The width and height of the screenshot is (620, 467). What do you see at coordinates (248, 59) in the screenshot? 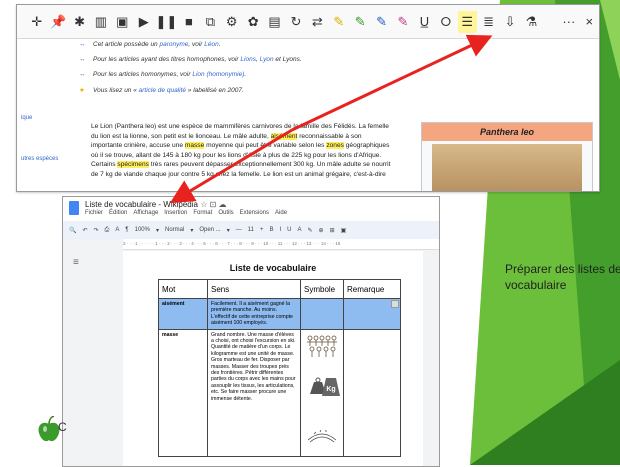
I see `hatnote-link: Lions` at bounding box center [248, 59].